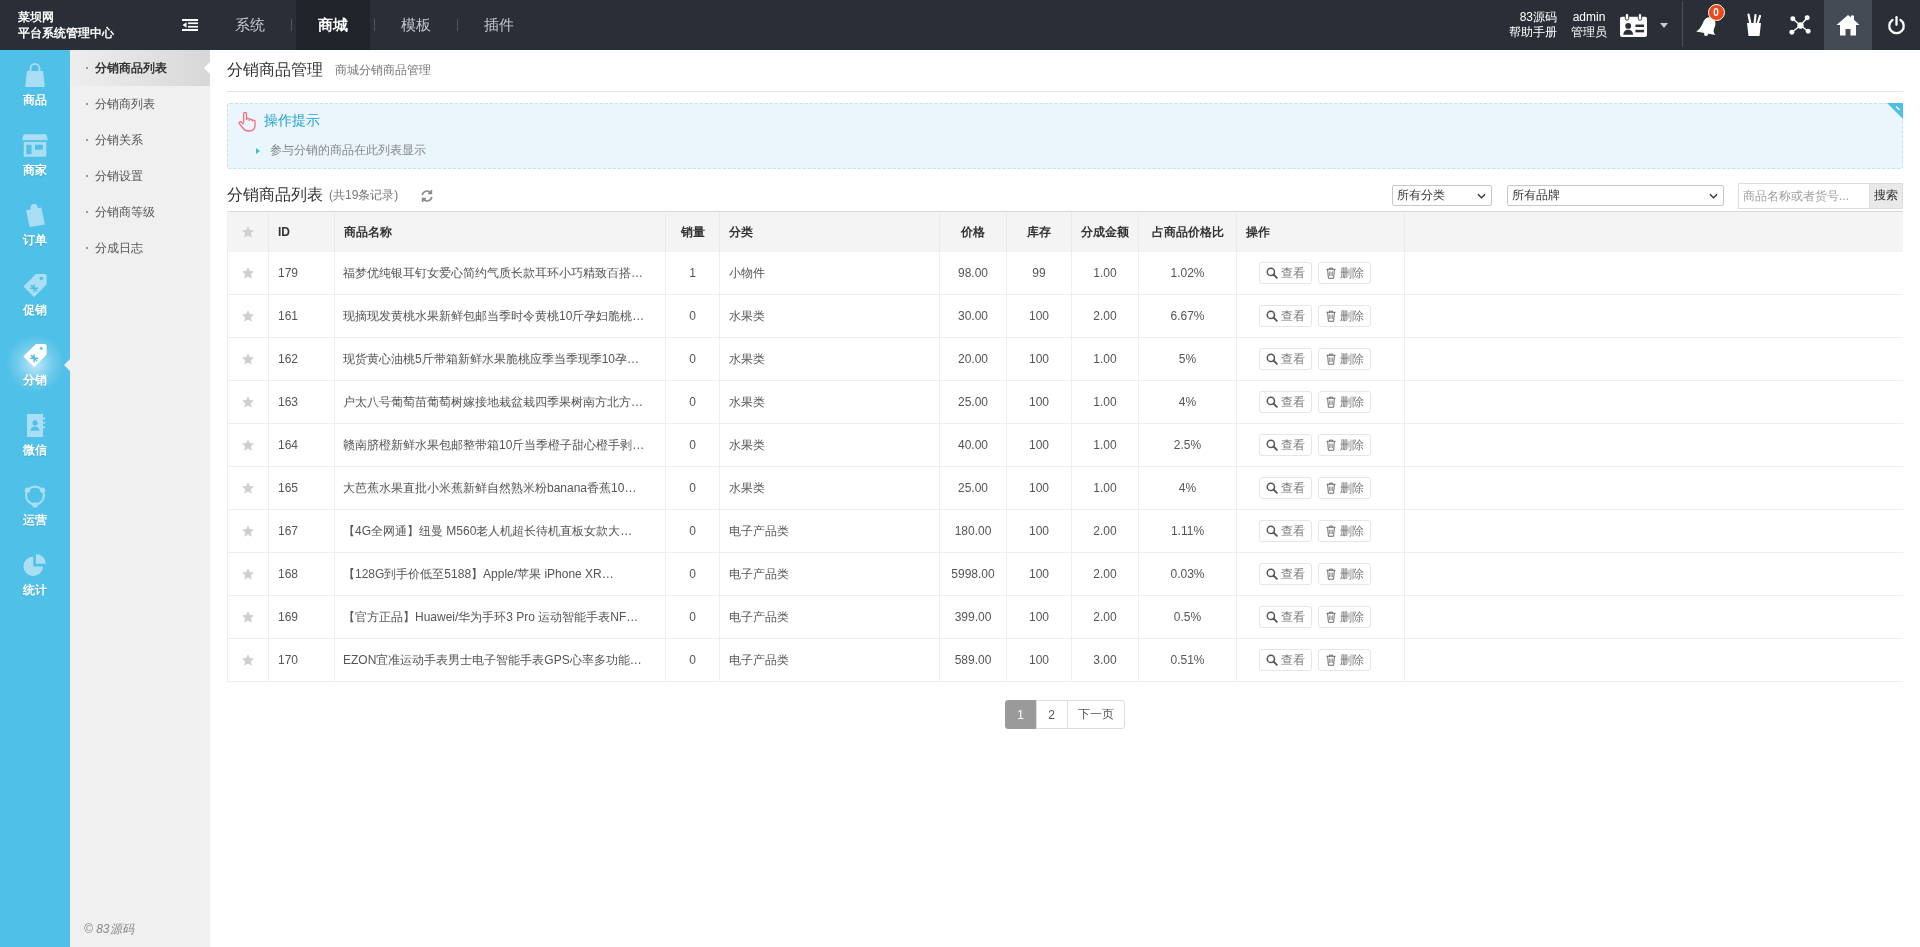 The image size is (1920, 947). Describe the element at coordinates (1187, 316) in the screenshot. I see `table-cell: 6.67%` at that location.